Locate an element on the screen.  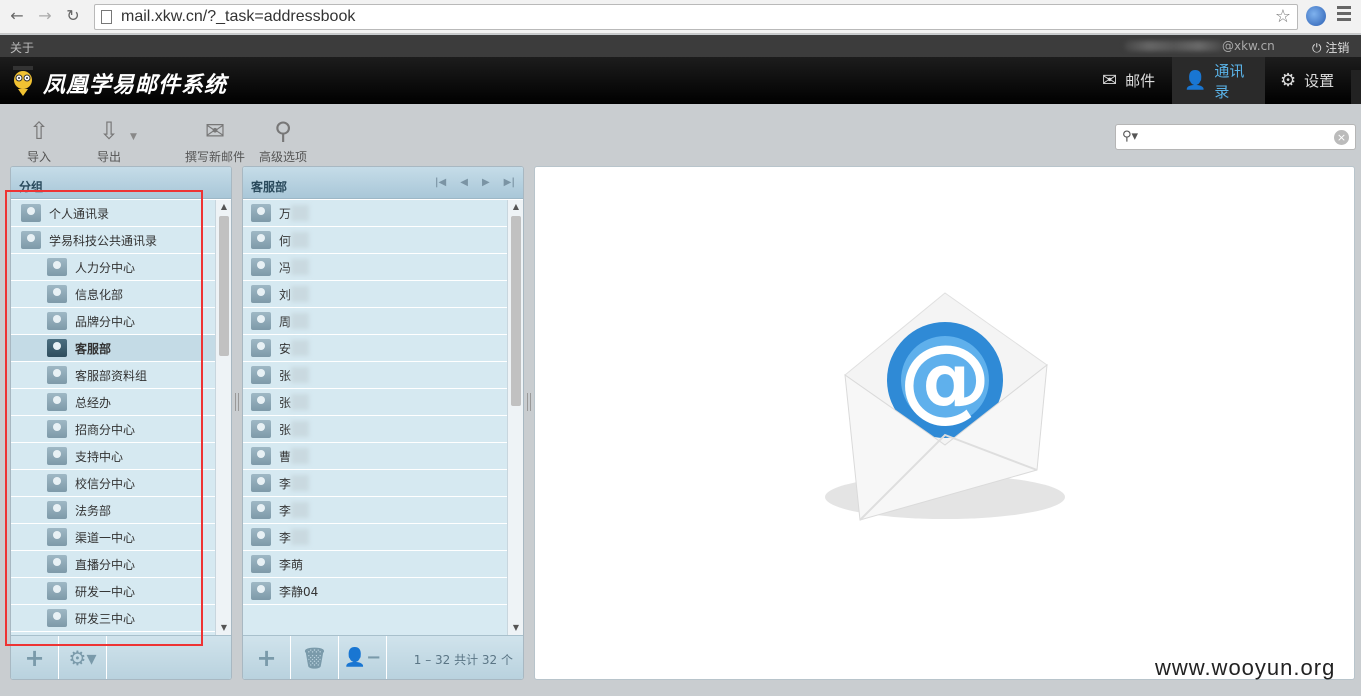
group-item: 法务部 is located at coordinates (113, 510).